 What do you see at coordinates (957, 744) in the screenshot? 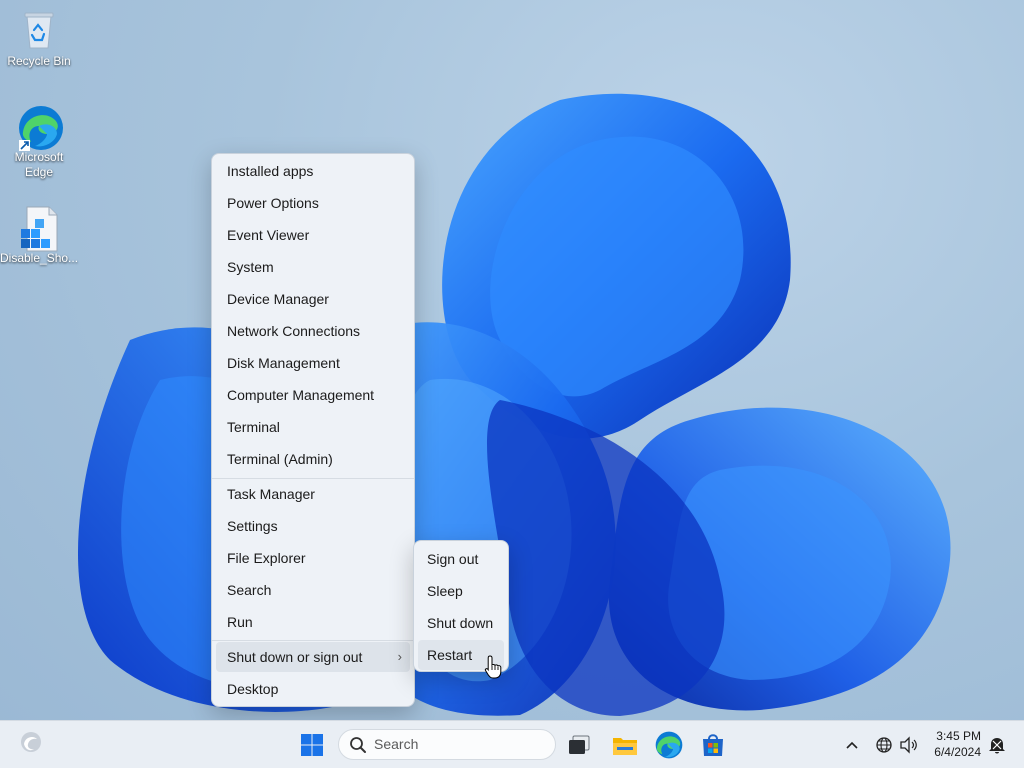
I see `tray-clock: 3:45 PM 6/4/2024` at bounding box center [957, 744].